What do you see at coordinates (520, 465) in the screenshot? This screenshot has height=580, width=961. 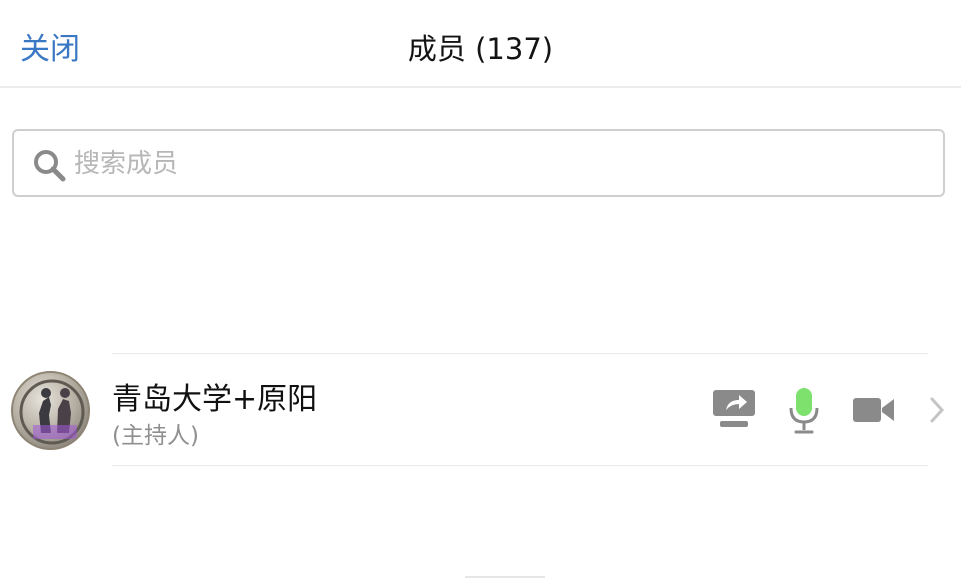 I see `divider-bottom` at bounding box center [520, 465].